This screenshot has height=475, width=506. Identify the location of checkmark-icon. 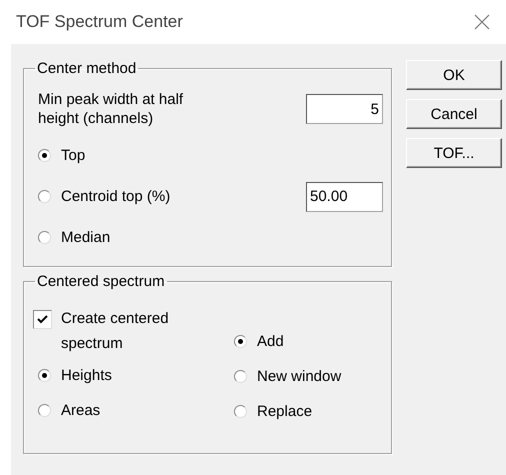
(42, 319).